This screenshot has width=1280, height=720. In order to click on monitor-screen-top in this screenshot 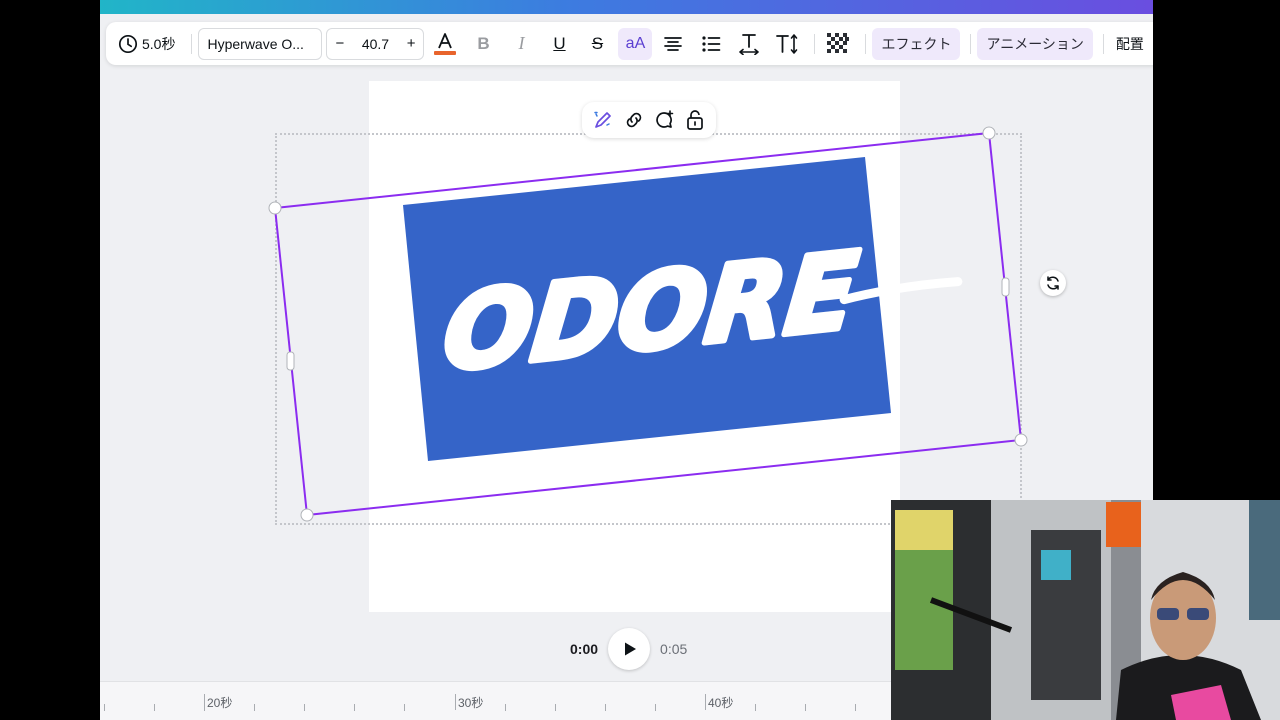, I will do `click(924, 530)`.